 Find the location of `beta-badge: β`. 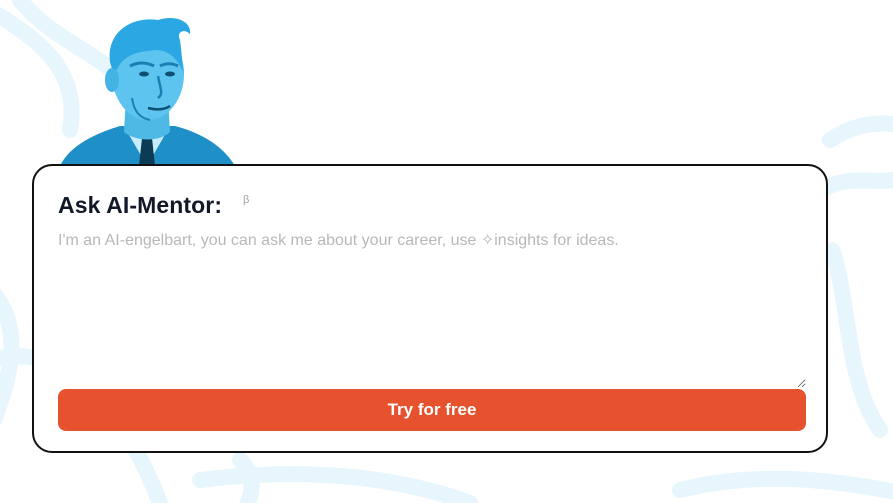

beta-badge: β is located at coordinates (246, 200).